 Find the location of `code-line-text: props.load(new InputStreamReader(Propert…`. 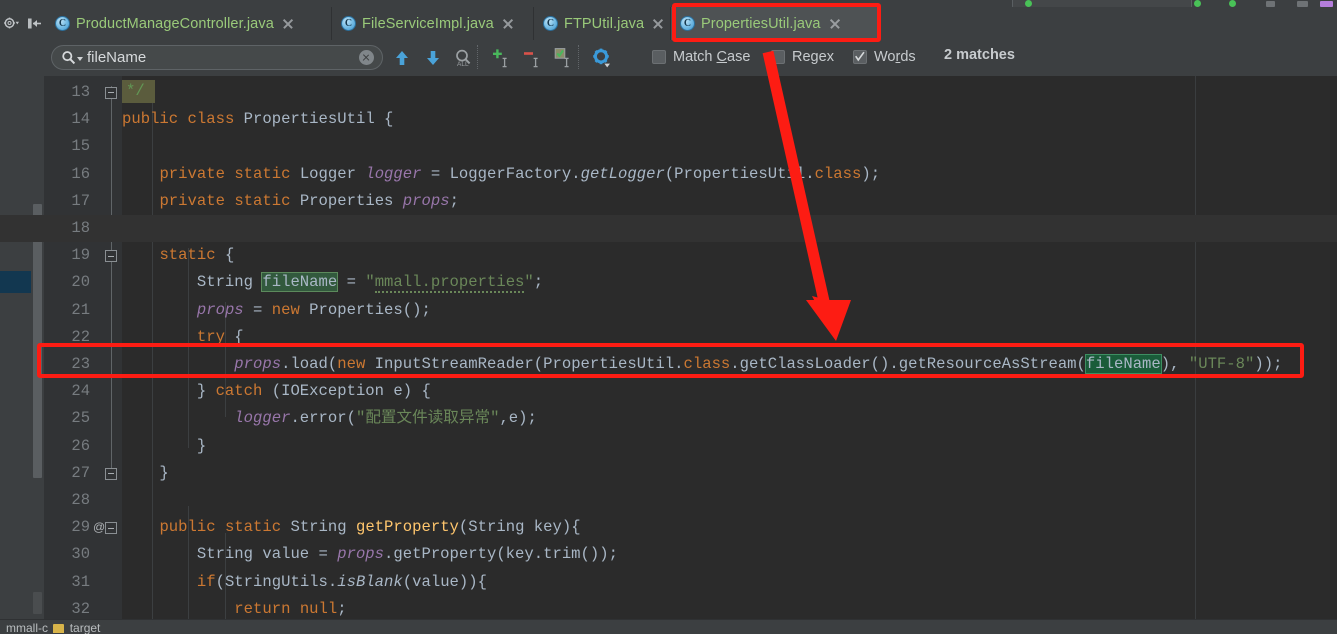

code-line-text: props.load(new InputStreamReader(Propert… is located at coordinates (702, 364).